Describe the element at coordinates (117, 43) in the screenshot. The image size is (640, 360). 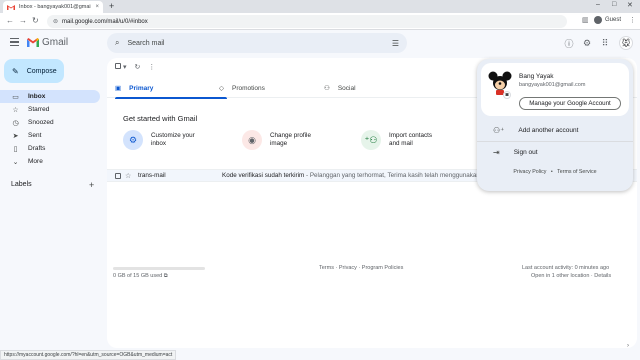
I see `search-icon: ⌕` at that location.